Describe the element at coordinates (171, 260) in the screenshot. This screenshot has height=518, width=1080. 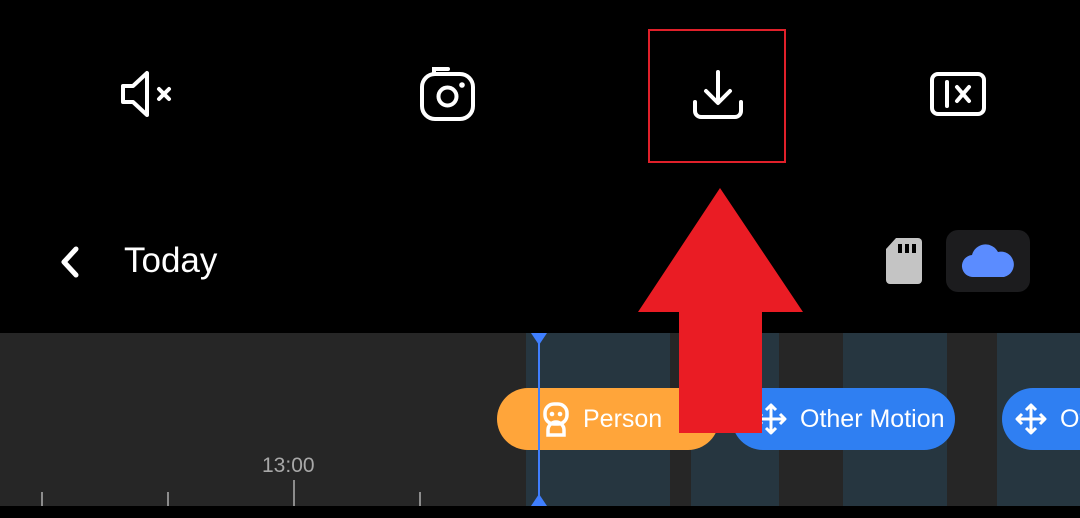
I see `page-title: Today` at that location.